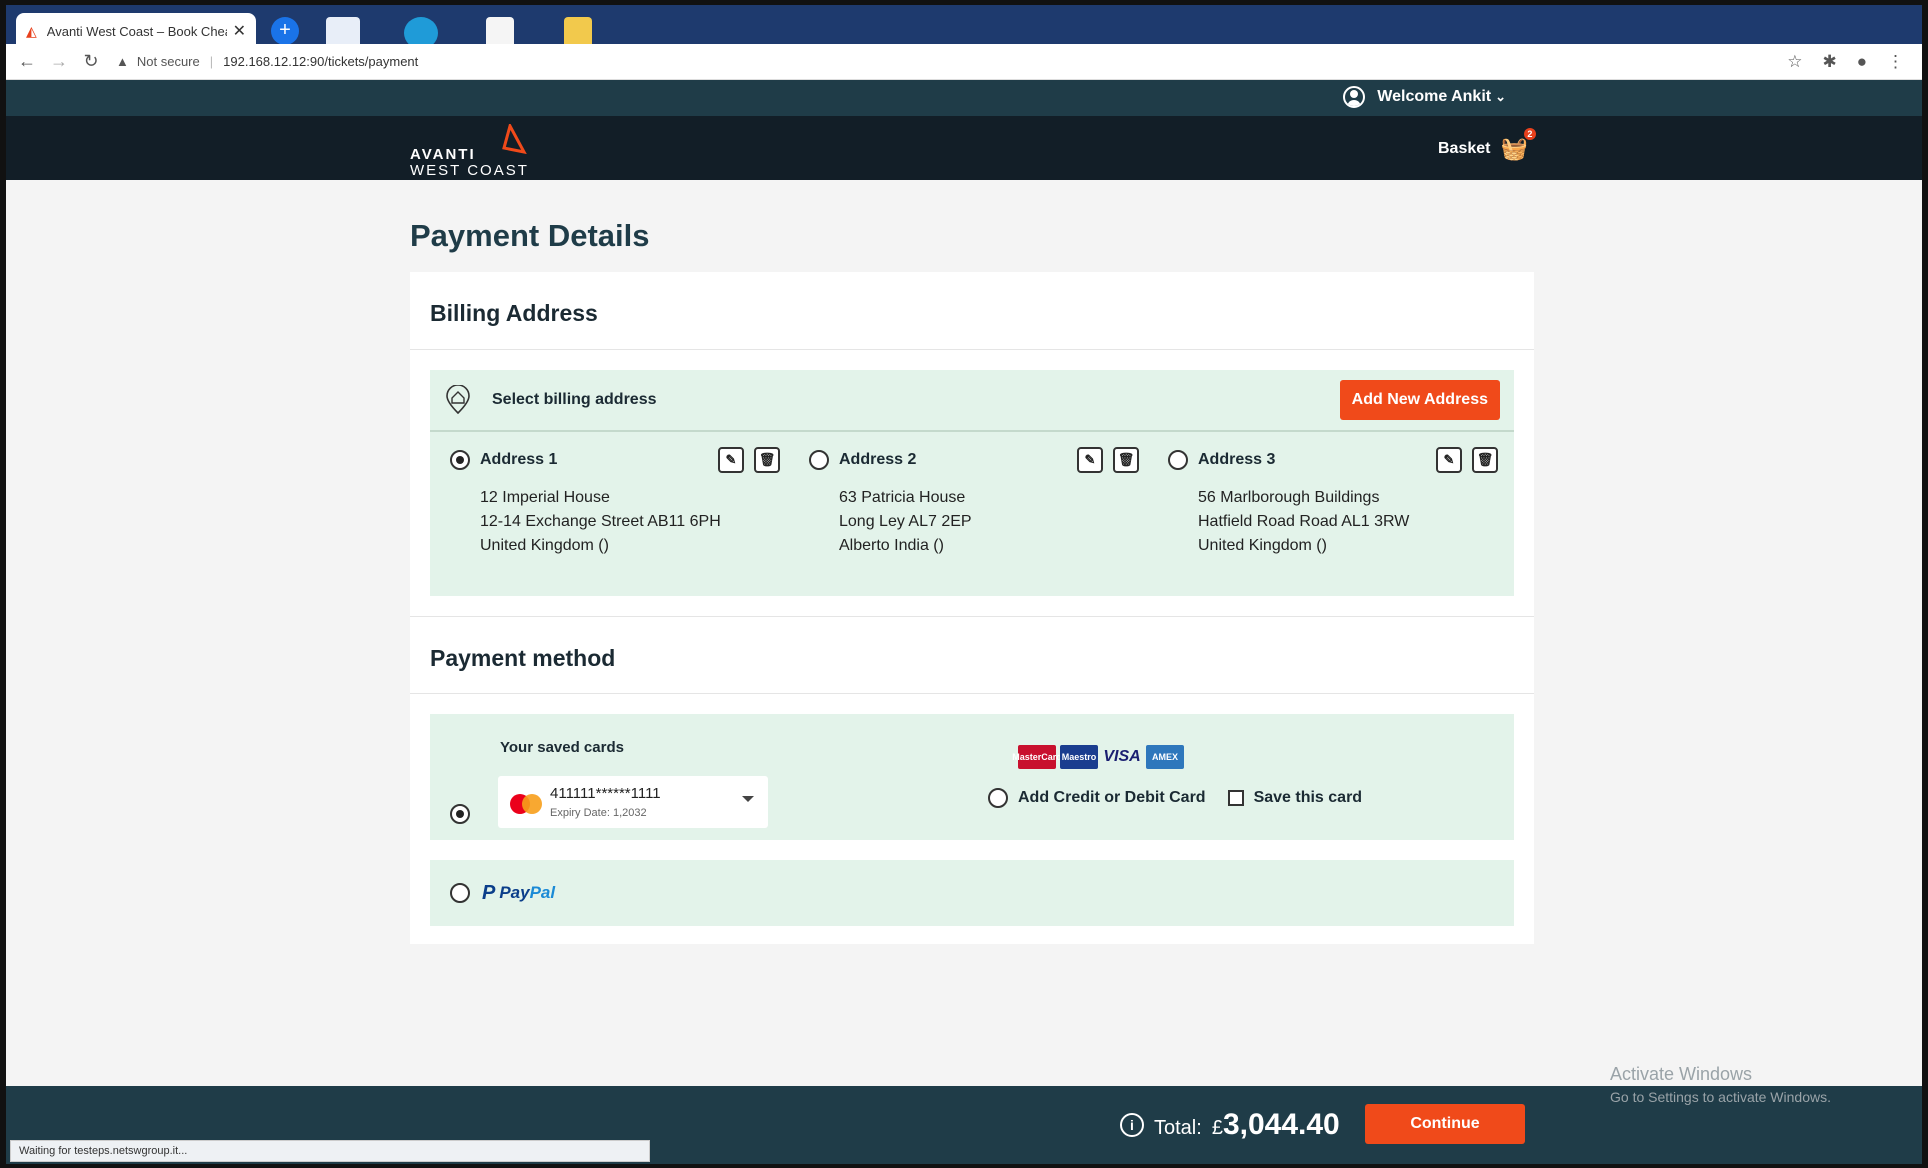 The image size is (1928, 1168). Describe the element at coordinates (1289, 497) in the screenshot. I see `address-3-line1: 56 Marlborough Buildings` at that location.